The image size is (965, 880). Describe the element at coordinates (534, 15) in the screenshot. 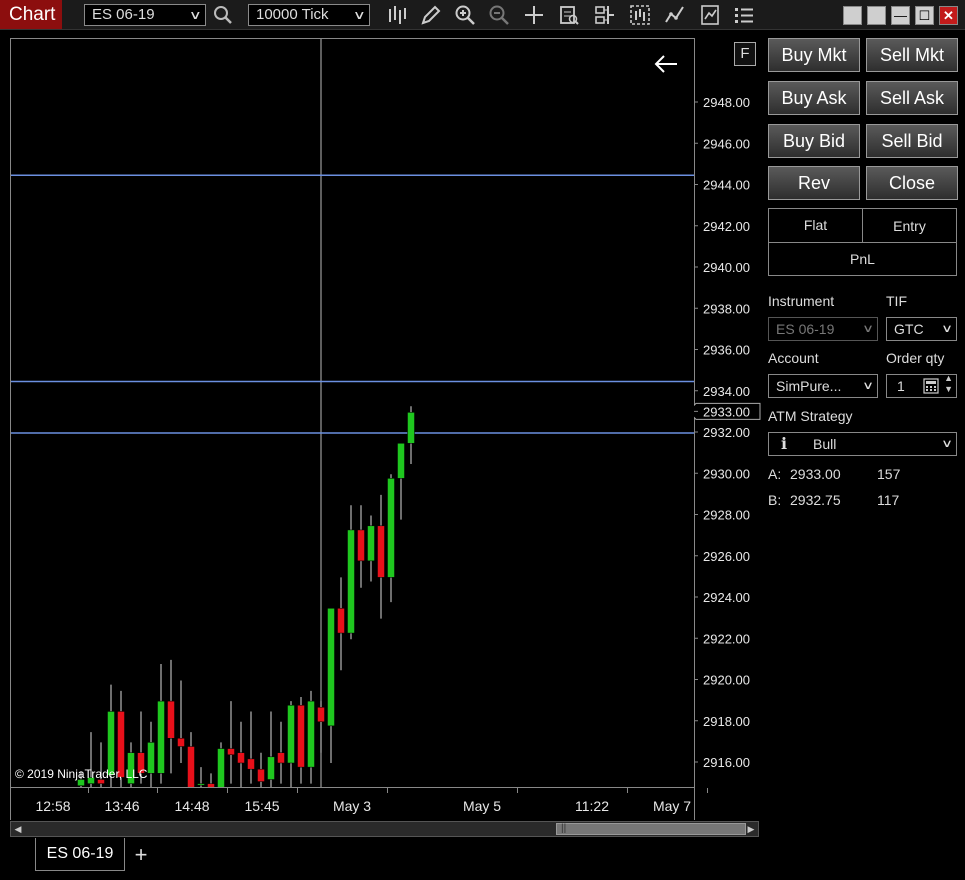

I see `crosshair-icon` at that location.